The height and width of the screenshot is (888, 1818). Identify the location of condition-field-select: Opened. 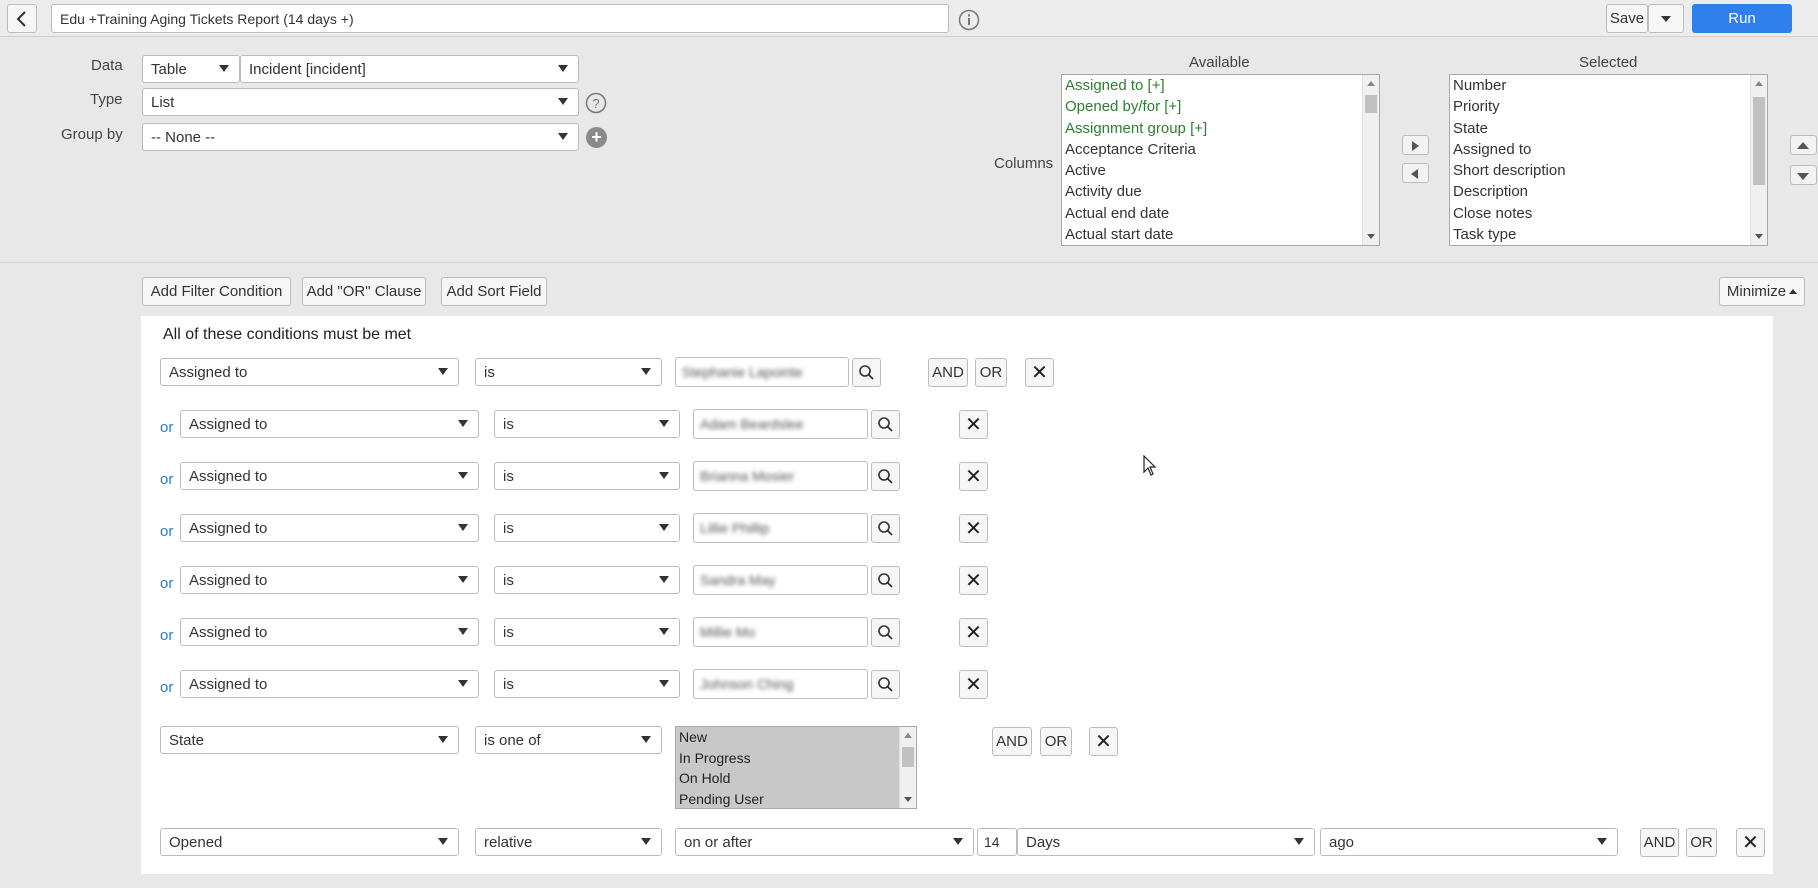
(309, 842).